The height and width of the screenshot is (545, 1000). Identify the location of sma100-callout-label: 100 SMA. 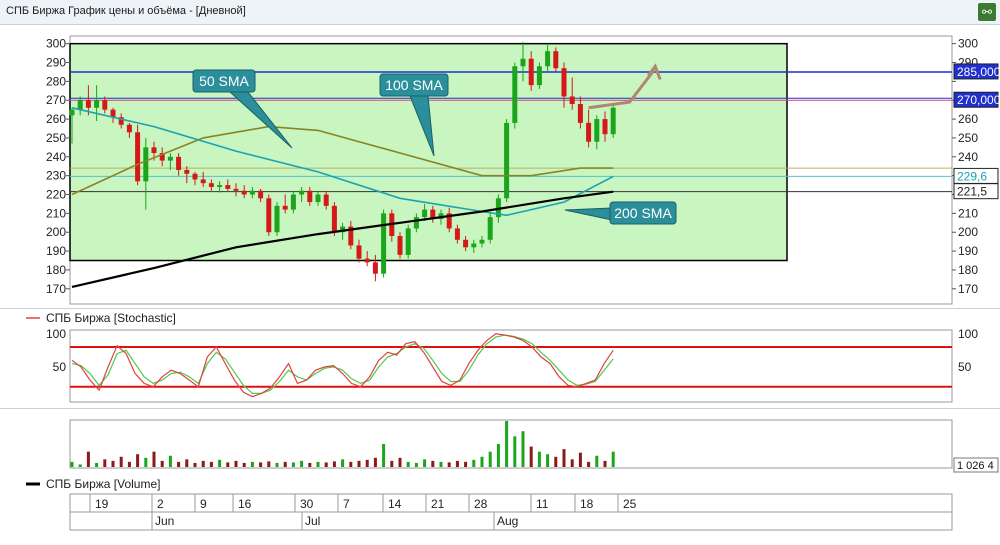
(414, 85).